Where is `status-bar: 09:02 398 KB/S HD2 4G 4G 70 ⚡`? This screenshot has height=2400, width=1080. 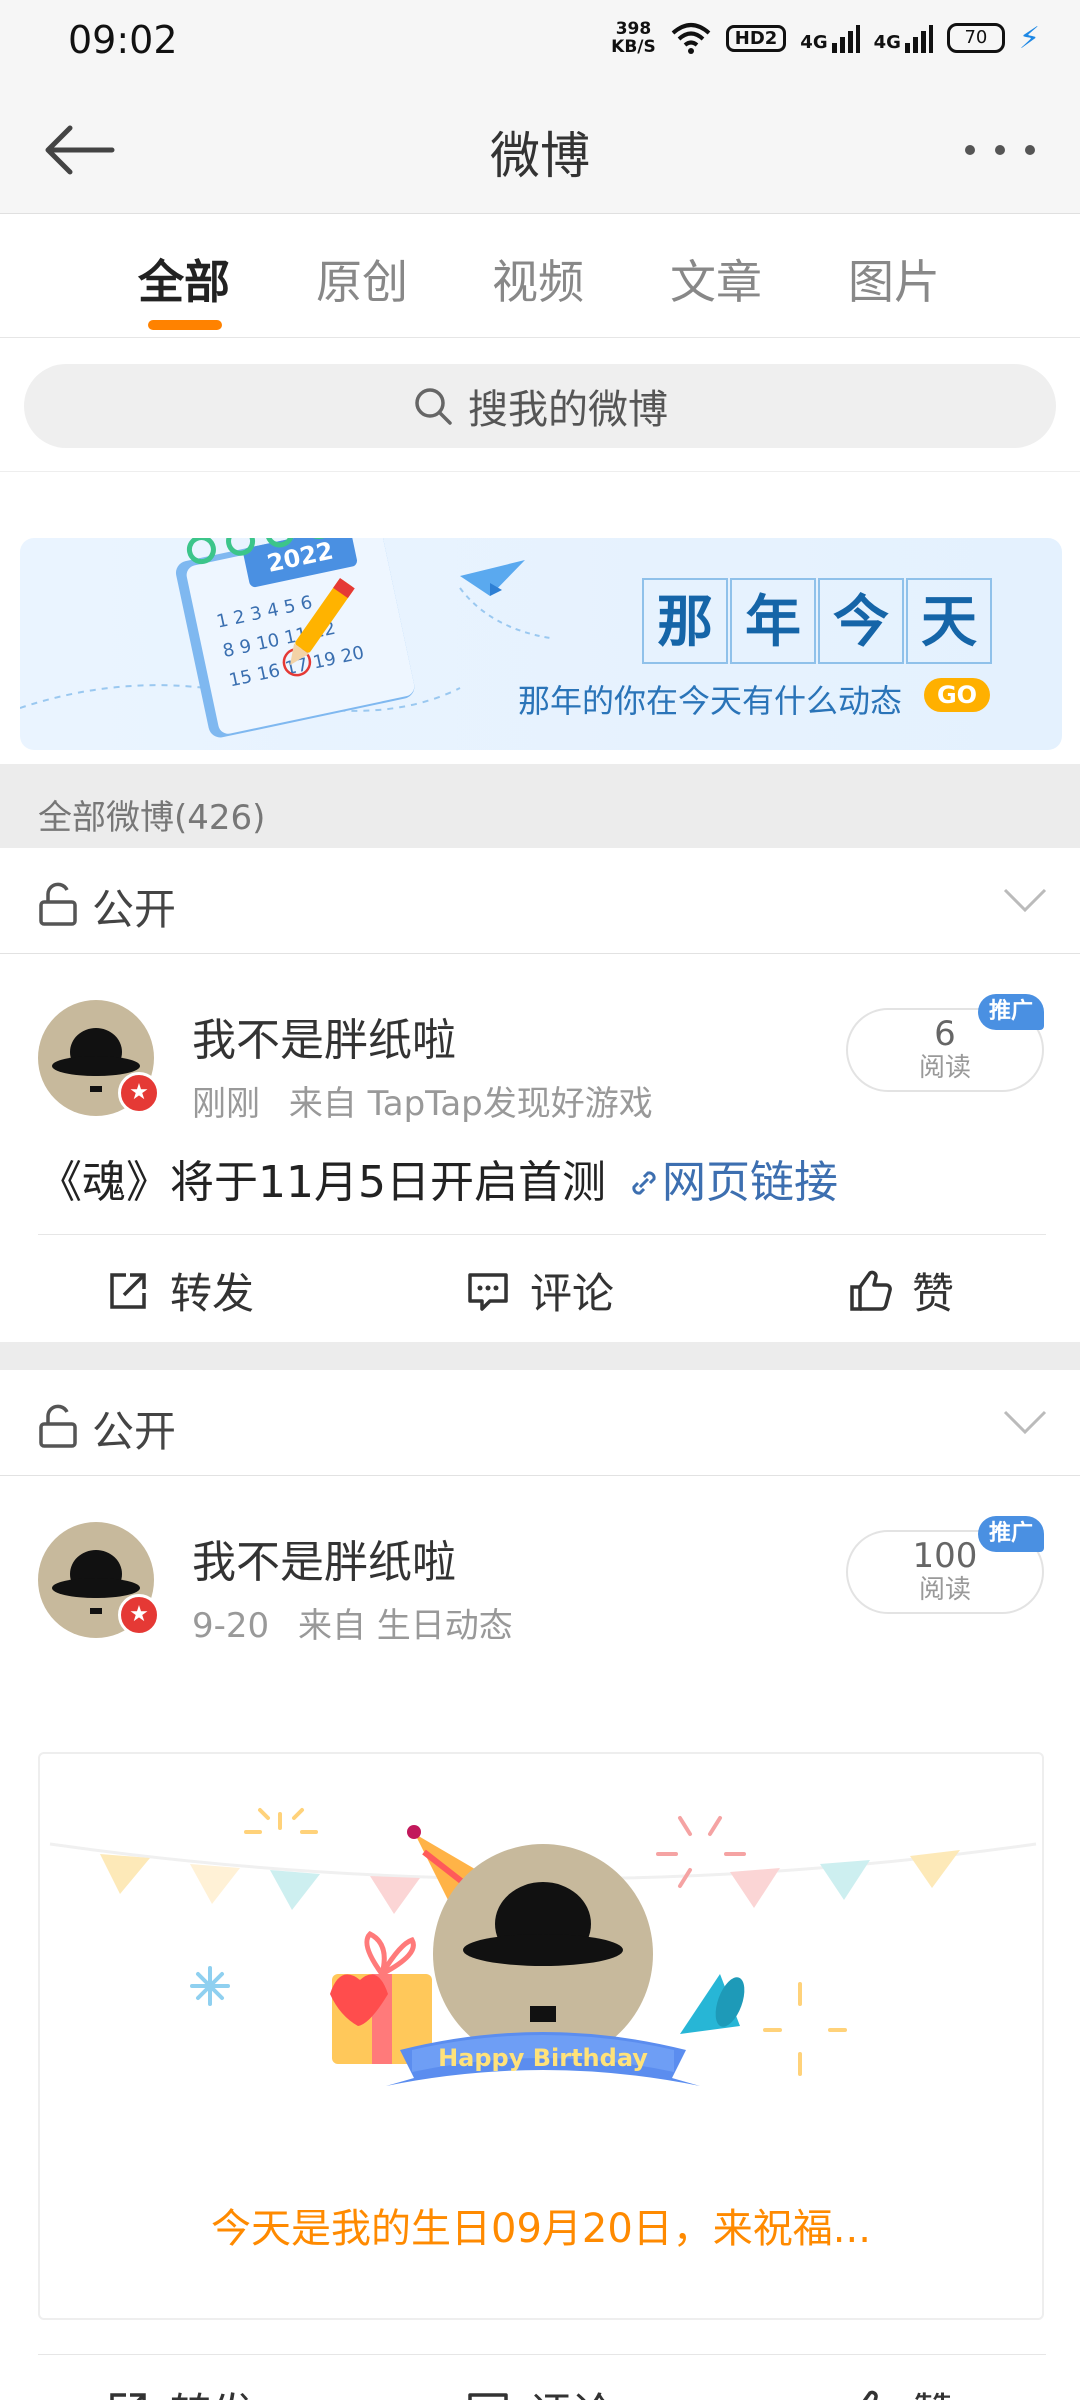
status-bar: 09:02 398 KB/S HD2 4G 4G 70 ⚡ is located at coordinates (540, 41).